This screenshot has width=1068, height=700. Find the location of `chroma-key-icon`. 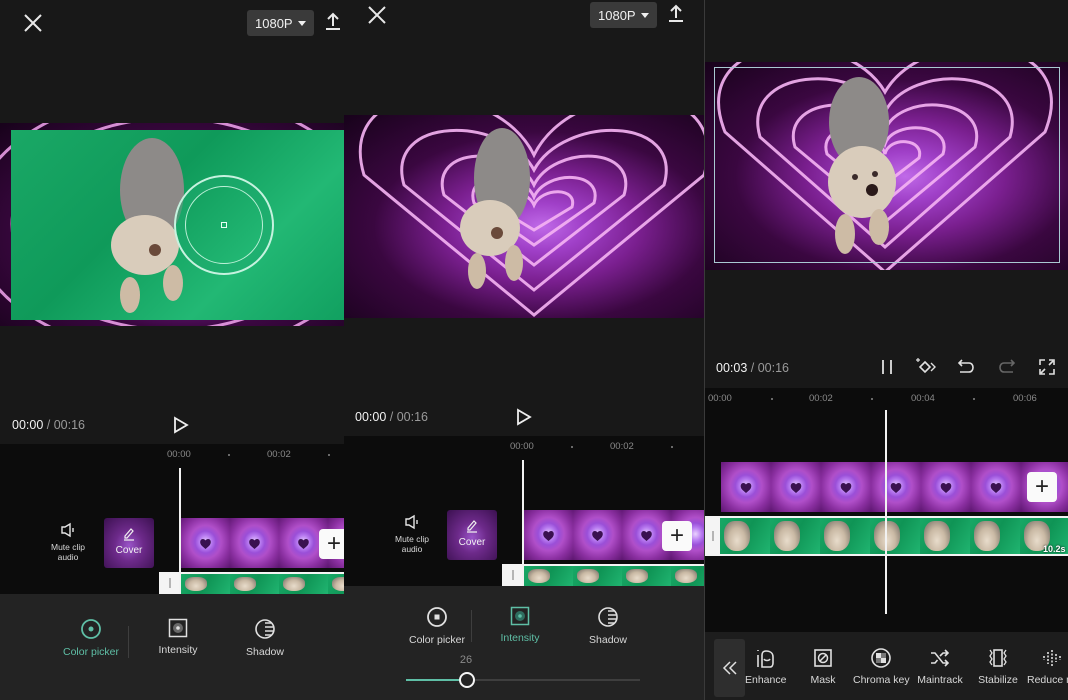

chroma-key-icon is located at coordinates (881, 658).